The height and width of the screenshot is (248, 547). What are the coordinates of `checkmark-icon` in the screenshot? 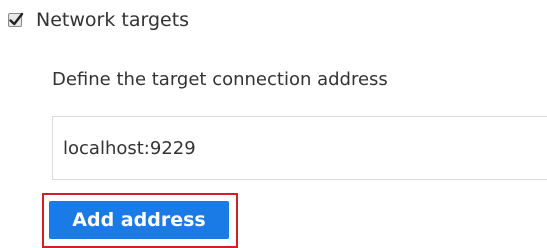 It's located at (16, 19).